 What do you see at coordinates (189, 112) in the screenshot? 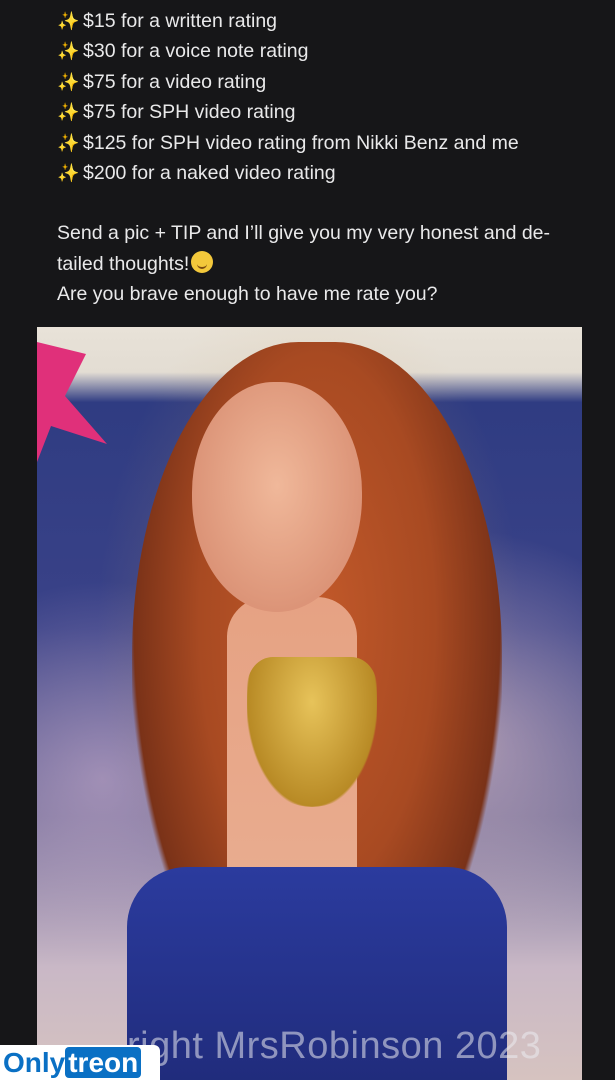
I see `price-line-text: $75 for SPH video rating` at bounding box center [189, 112].